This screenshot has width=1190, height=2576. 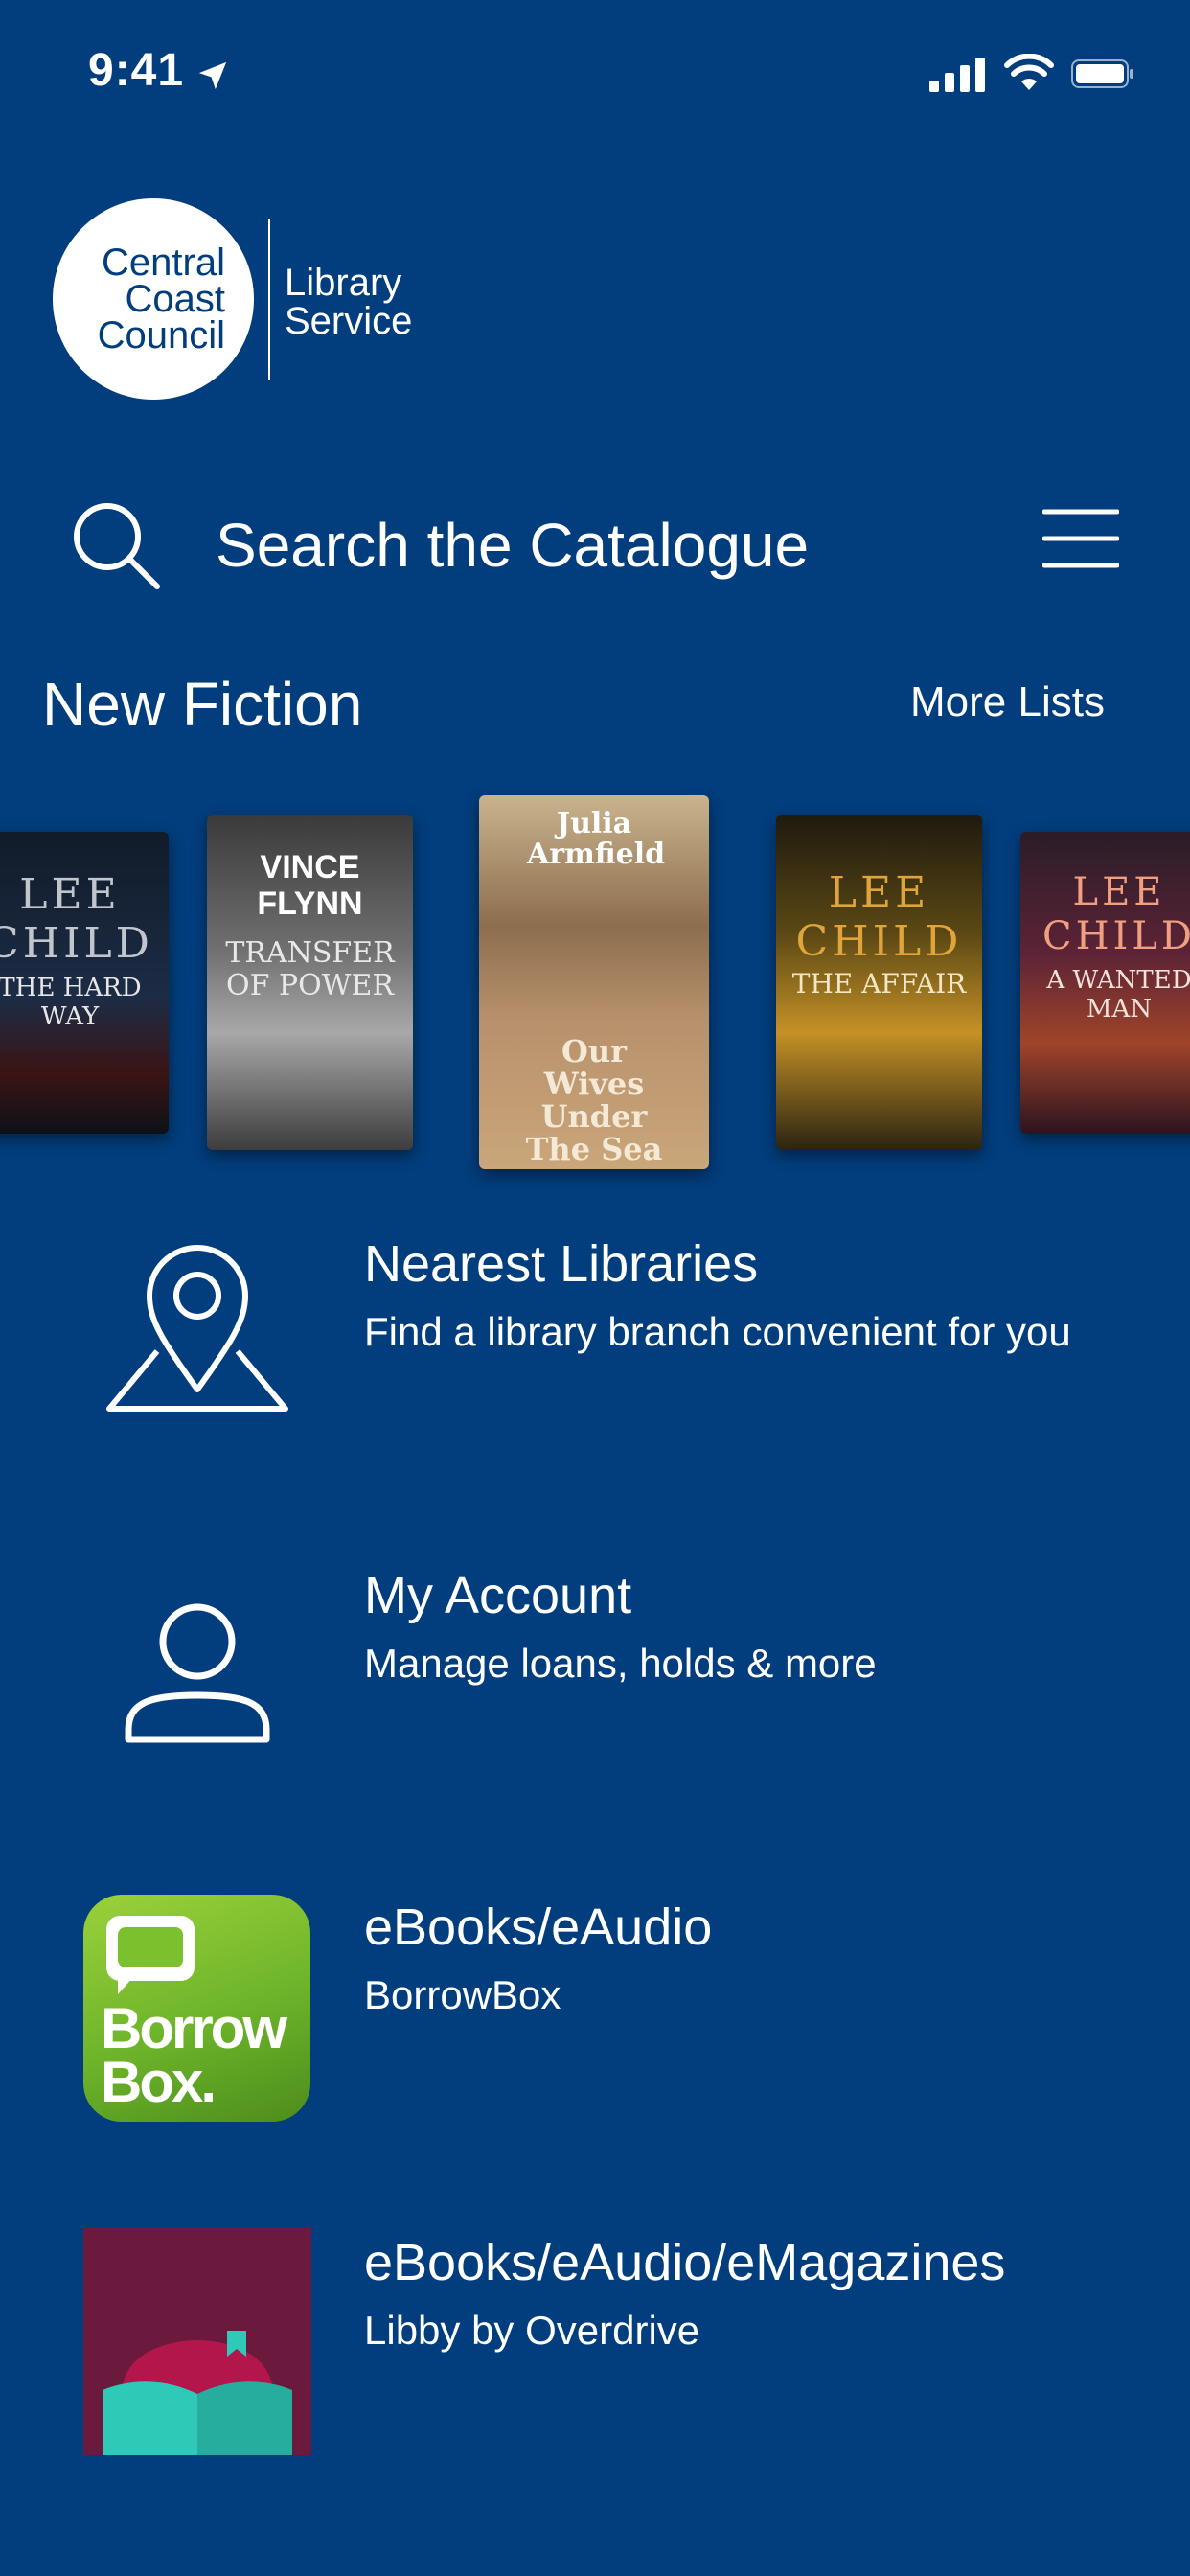 I want to click on search-icon, so click(x=115, y=544).